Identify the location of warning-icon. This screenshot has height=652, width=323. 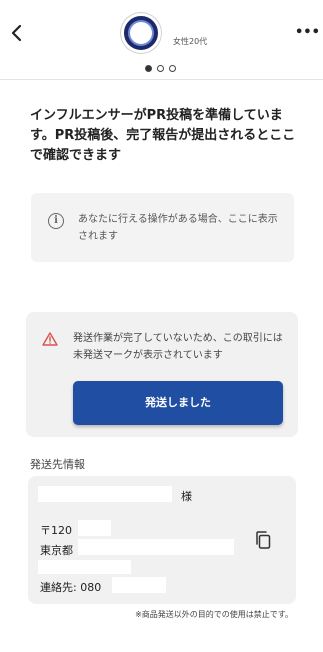
(50, 339).